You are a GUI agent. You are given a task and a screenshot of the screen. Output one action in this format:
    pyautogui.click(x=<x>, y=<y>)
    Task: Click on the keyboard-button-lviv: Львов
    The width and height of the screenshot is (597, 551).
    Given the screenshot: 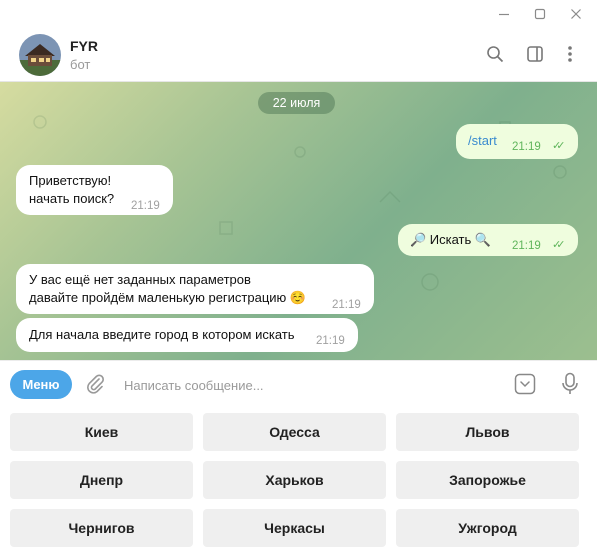 What is the action you would take?
    pyautogui.click(x=487, y=432)
    